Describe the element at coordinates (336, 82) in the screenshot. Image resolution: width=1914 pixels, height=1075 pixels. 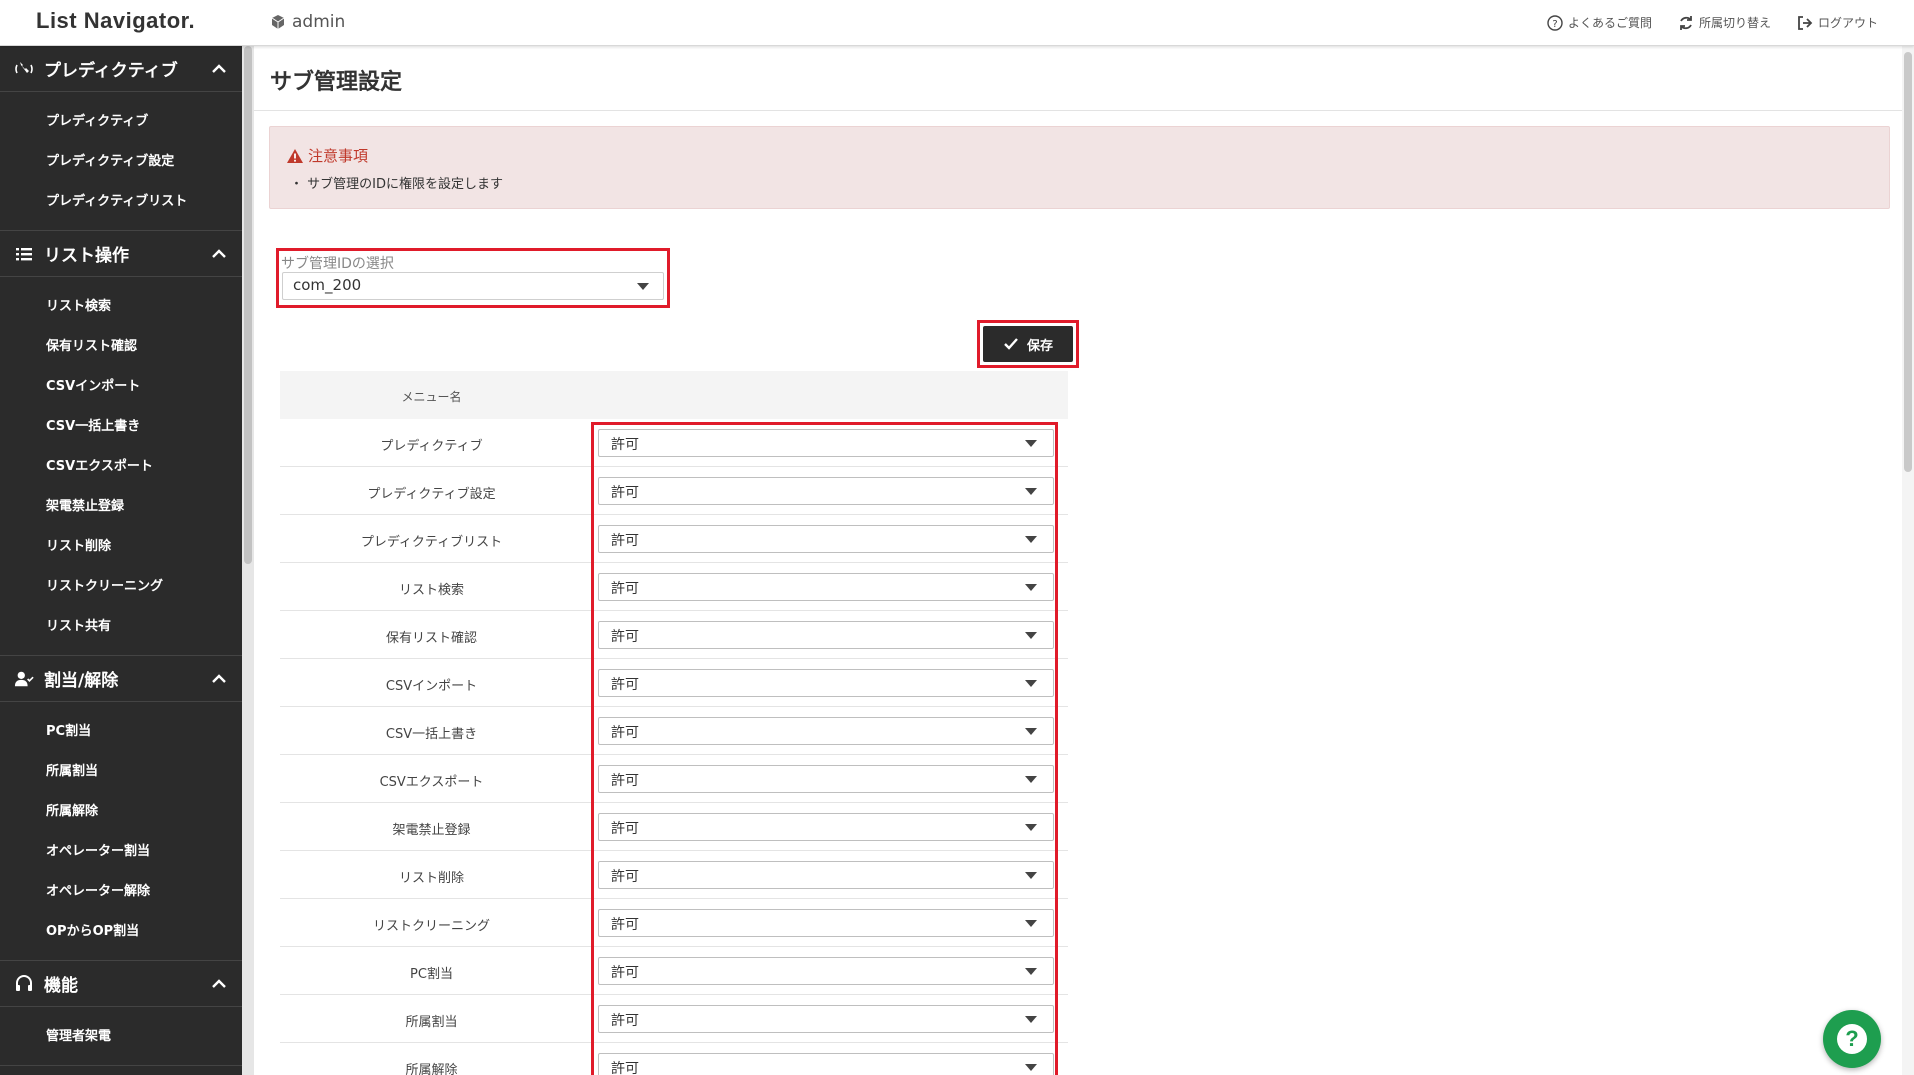
I see `page-title: サブ管理設定` at that location.